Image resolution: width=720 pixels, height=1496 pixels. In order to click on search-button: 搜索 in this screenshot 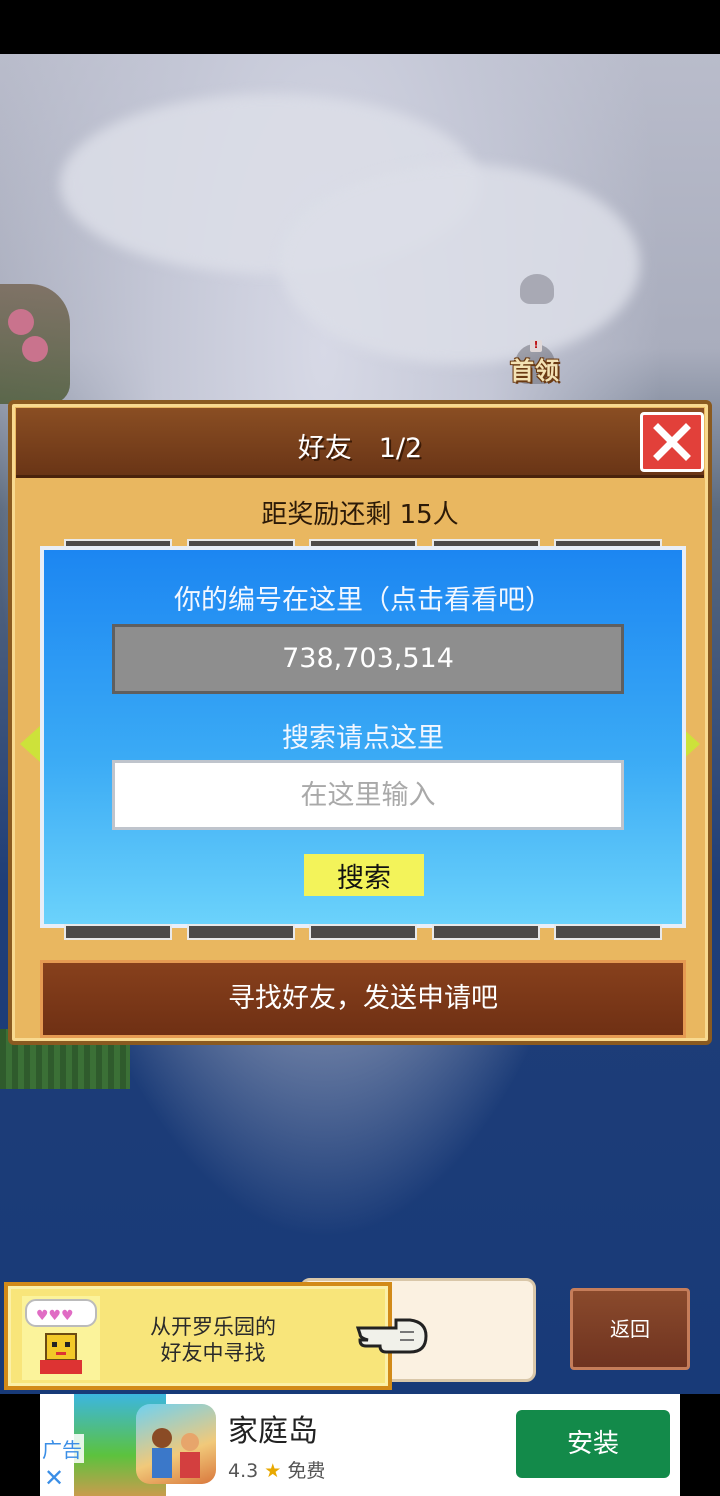, I will do `click(364, 875)`.